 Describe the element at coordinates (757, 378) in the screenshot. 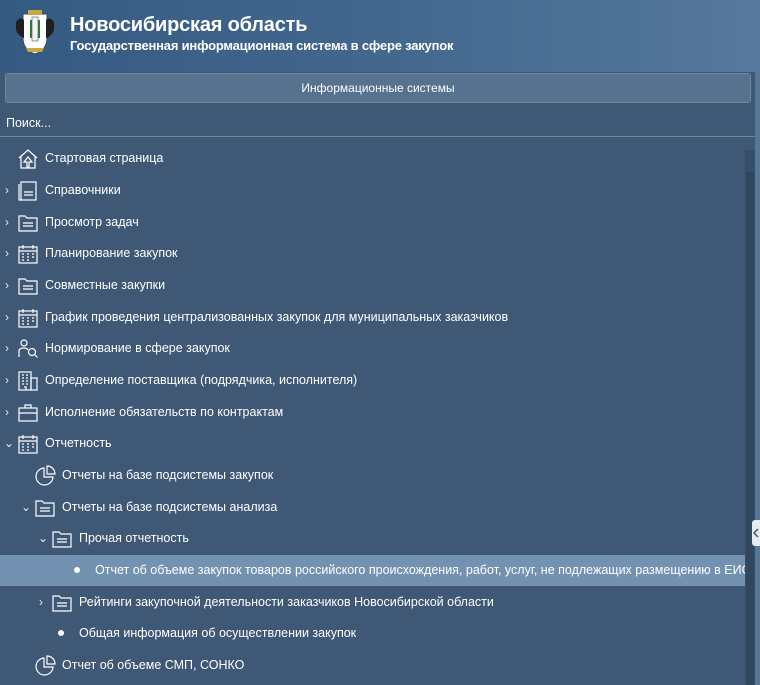

I see `right-panel-edge` at that location.